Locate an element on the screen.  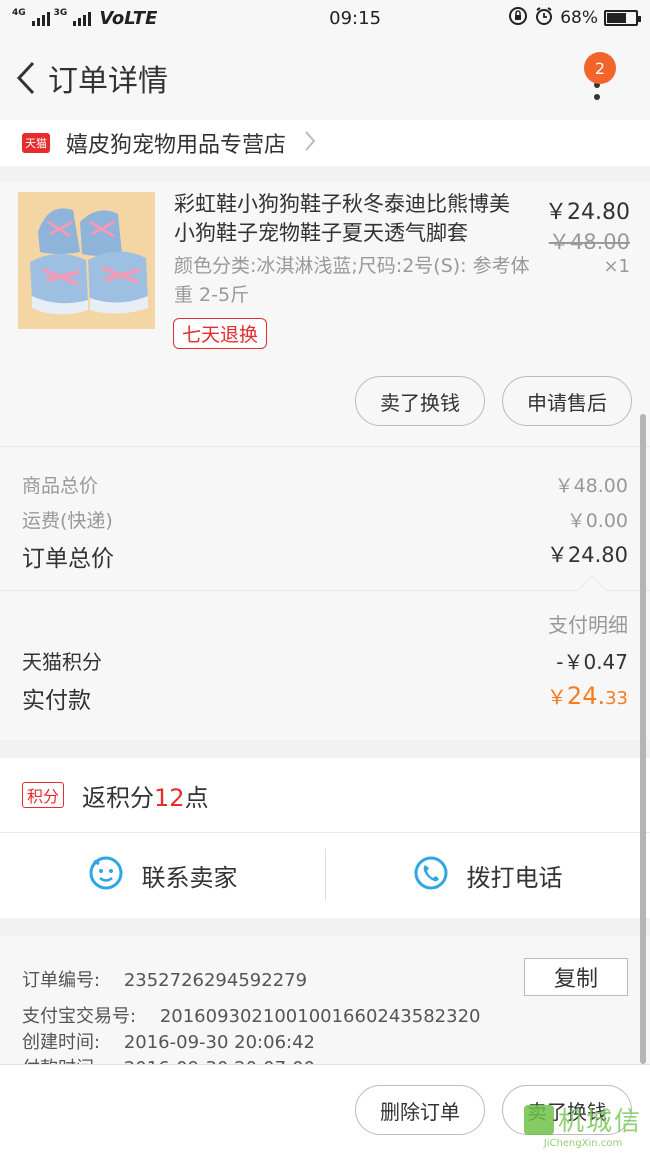
alipay-row: 支付宝交易号: 2016093021001001660243582320 is located at coordinates (251, 1015).